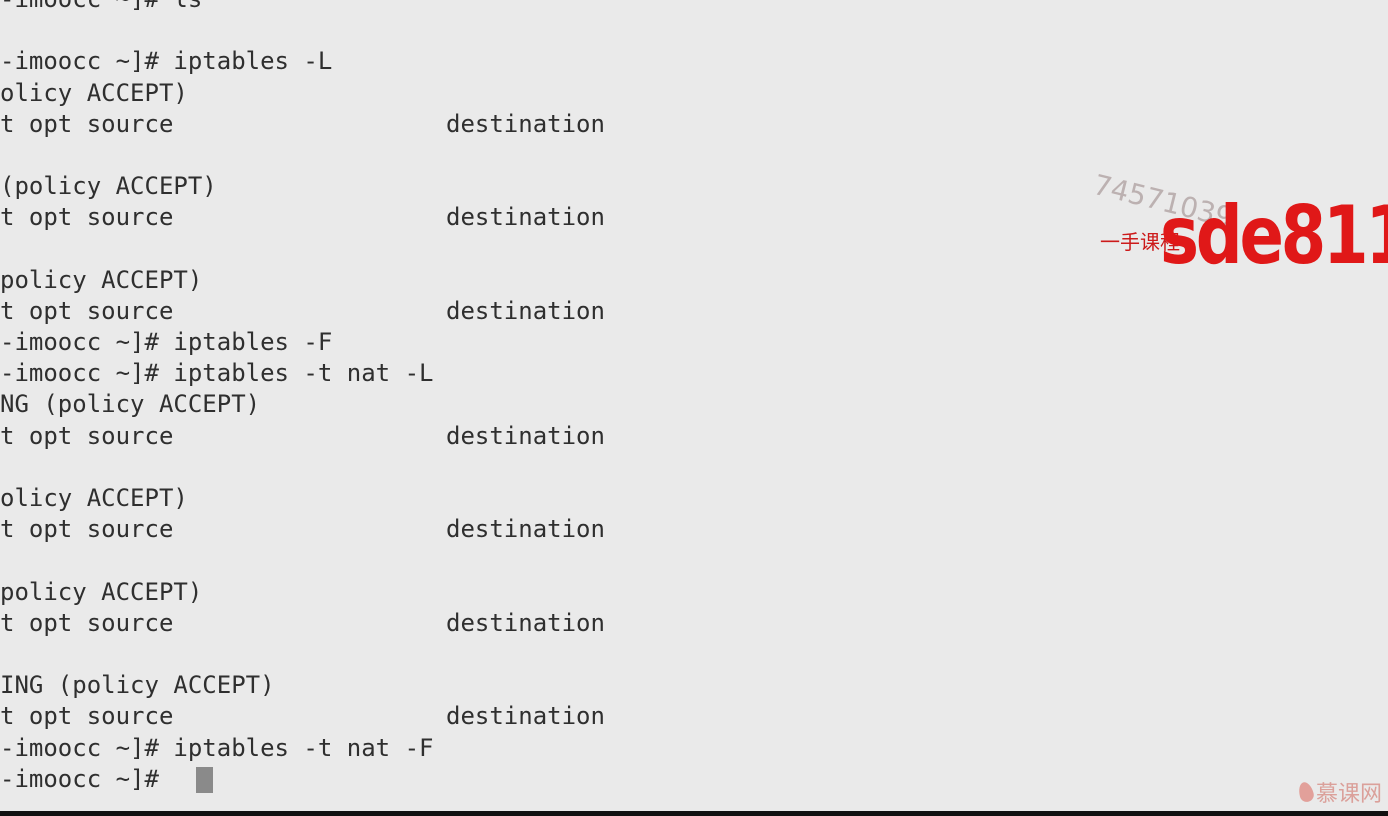 This screenshot has height=816, width=1388. What do you see at coordinates (217, 373) in the screenshot?
I see `line-text: -imoocc ~]# iptables -t nat -L` at bounding box center [217, 373].